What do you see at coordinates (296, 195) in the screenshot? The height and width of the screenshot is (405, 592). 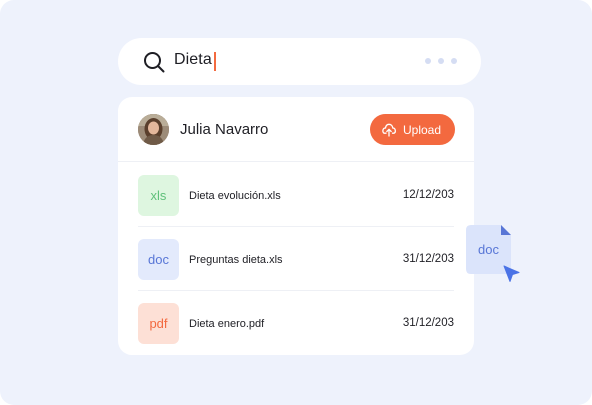 I see `file-row-xls: xls Dieta evolución.xls 12/12/203` at bounding box center [296, 195].